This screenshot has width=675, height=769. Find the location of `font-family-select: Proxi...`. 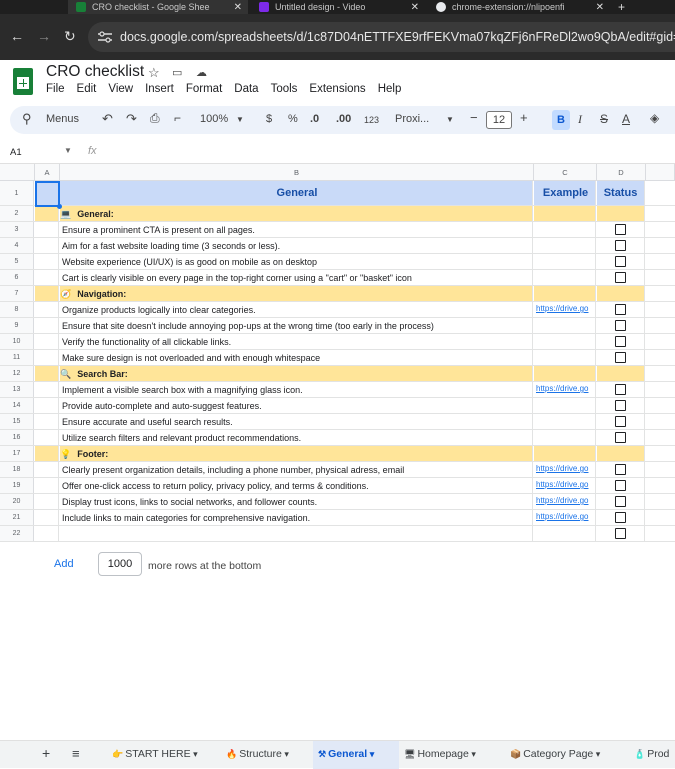

font-family-select: Proxi... is located at coordinates (412, 119).